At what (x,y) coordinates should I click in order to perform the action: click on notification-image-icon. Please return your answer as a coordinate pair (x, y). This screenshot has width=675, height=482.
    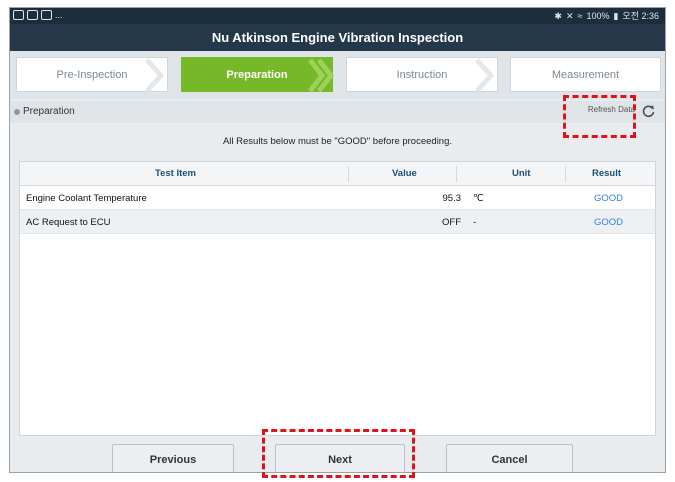
    Looking at the image, I should click on (18, 15).